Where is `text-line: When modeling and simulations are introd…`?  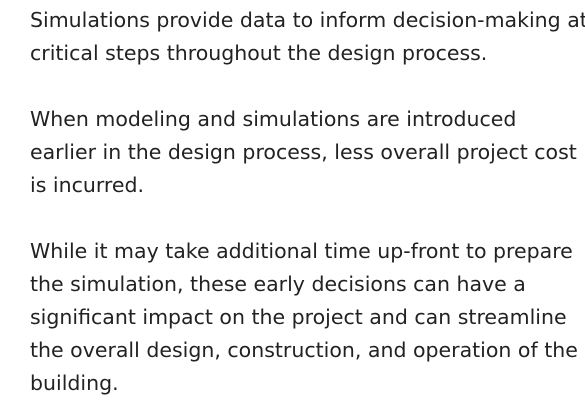
text-line: When modeling and simulations are introd… is located at coordinates (273, 119).